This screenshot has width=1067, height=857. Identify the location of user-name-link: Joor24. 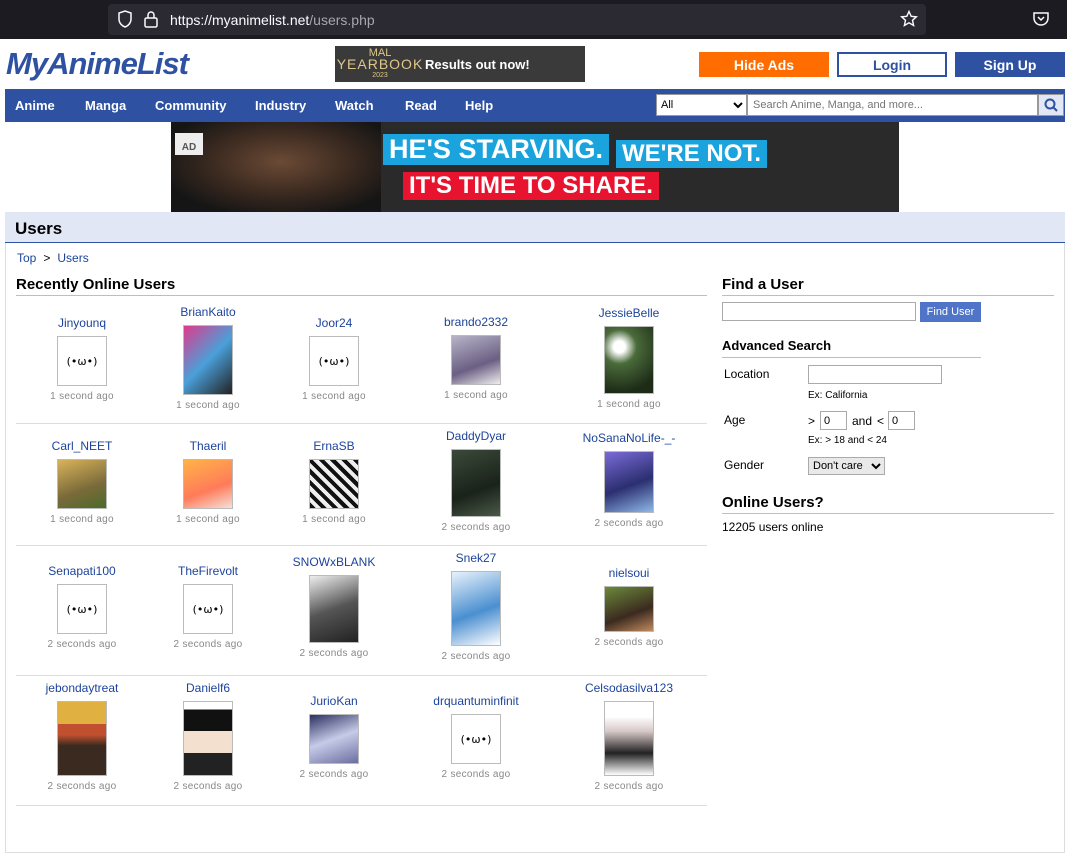
(334, 323).